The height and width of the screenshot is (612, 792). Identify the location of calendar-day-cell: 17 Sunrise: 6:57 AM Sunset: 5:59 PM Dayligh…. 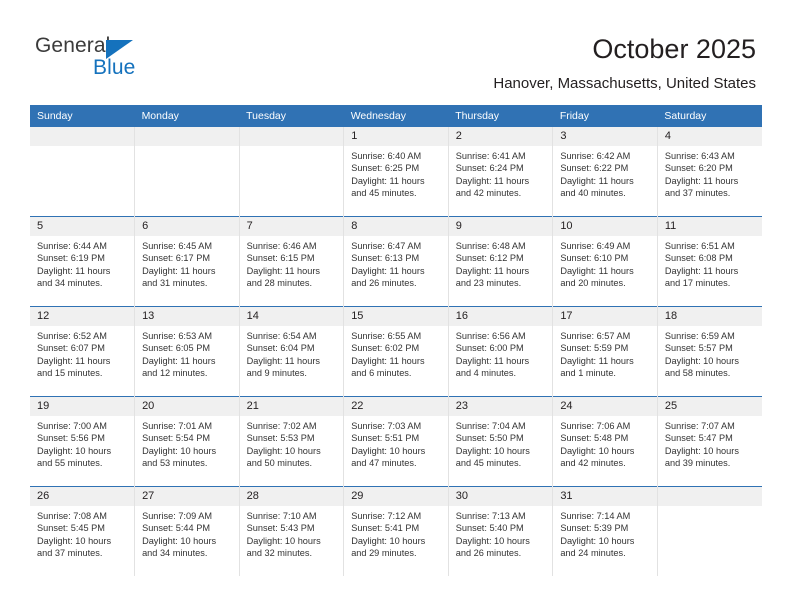
(605, 351).